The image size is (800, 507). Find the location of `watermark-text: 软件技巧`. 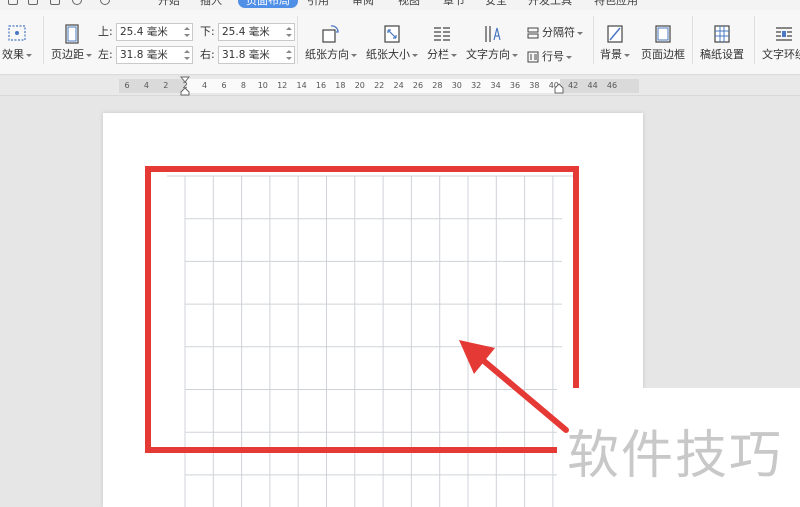

watermark-text: 软件技巧 is located at coordinates (675, 456).